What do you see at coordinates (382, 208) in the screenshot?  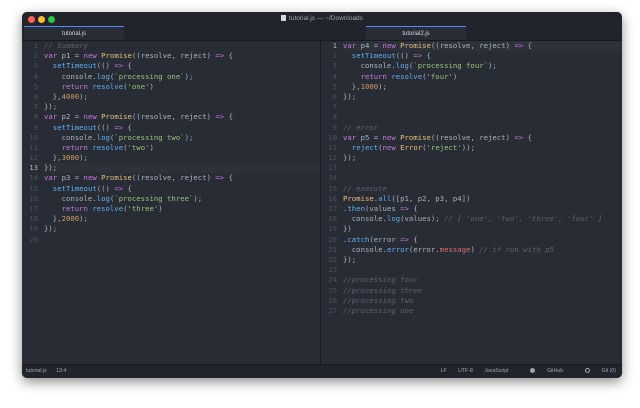 I see `code-token: (values` at bounding box center [382, 208].